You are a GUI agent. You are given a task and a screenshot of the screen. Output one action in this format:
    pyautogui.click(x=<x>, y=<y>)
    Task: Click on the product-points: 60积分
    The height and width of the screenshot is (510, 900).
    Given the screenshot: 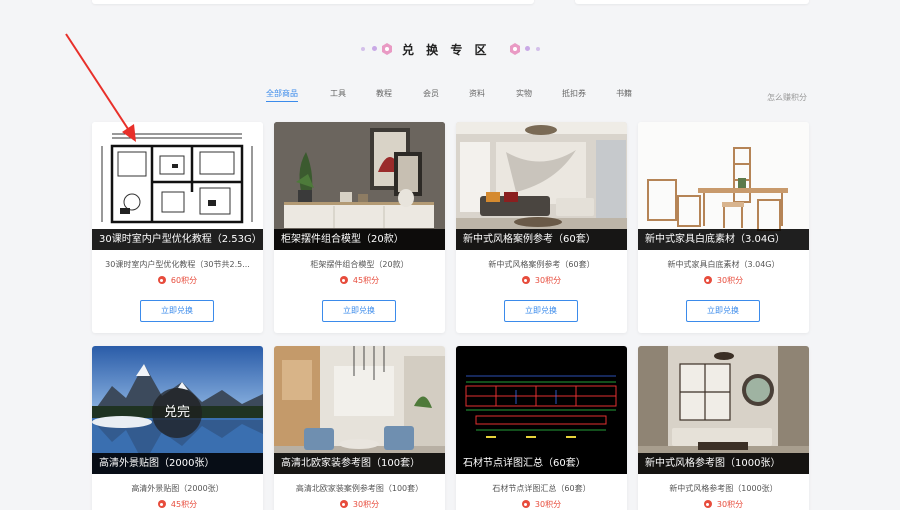 What is the action you would take?
    pyautogui.click(x=177, y=280)
    